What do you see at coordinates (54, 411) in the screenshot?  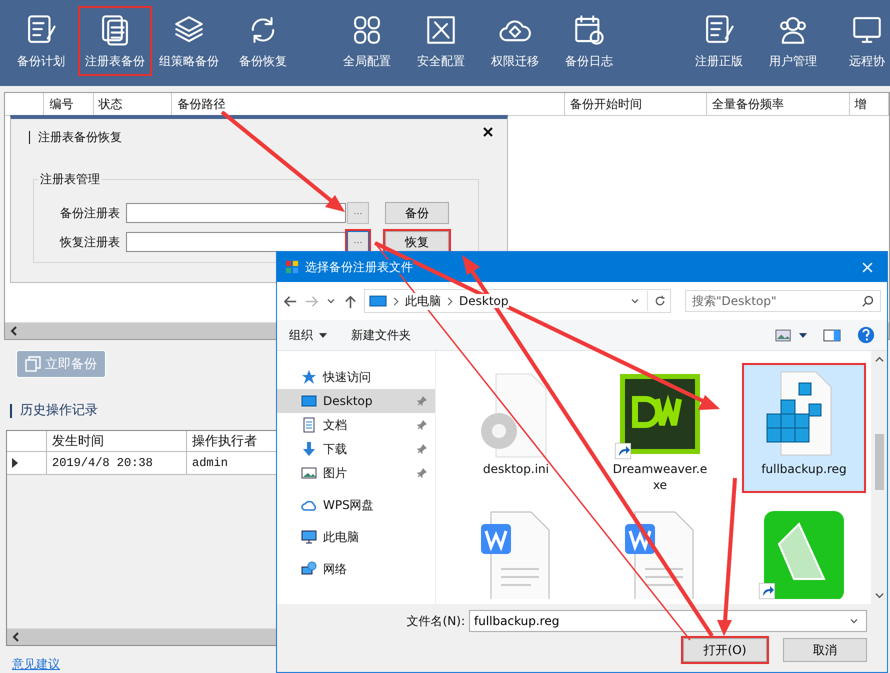 I see `section-title: 历史操作记录` at bounding box center [54, 411].